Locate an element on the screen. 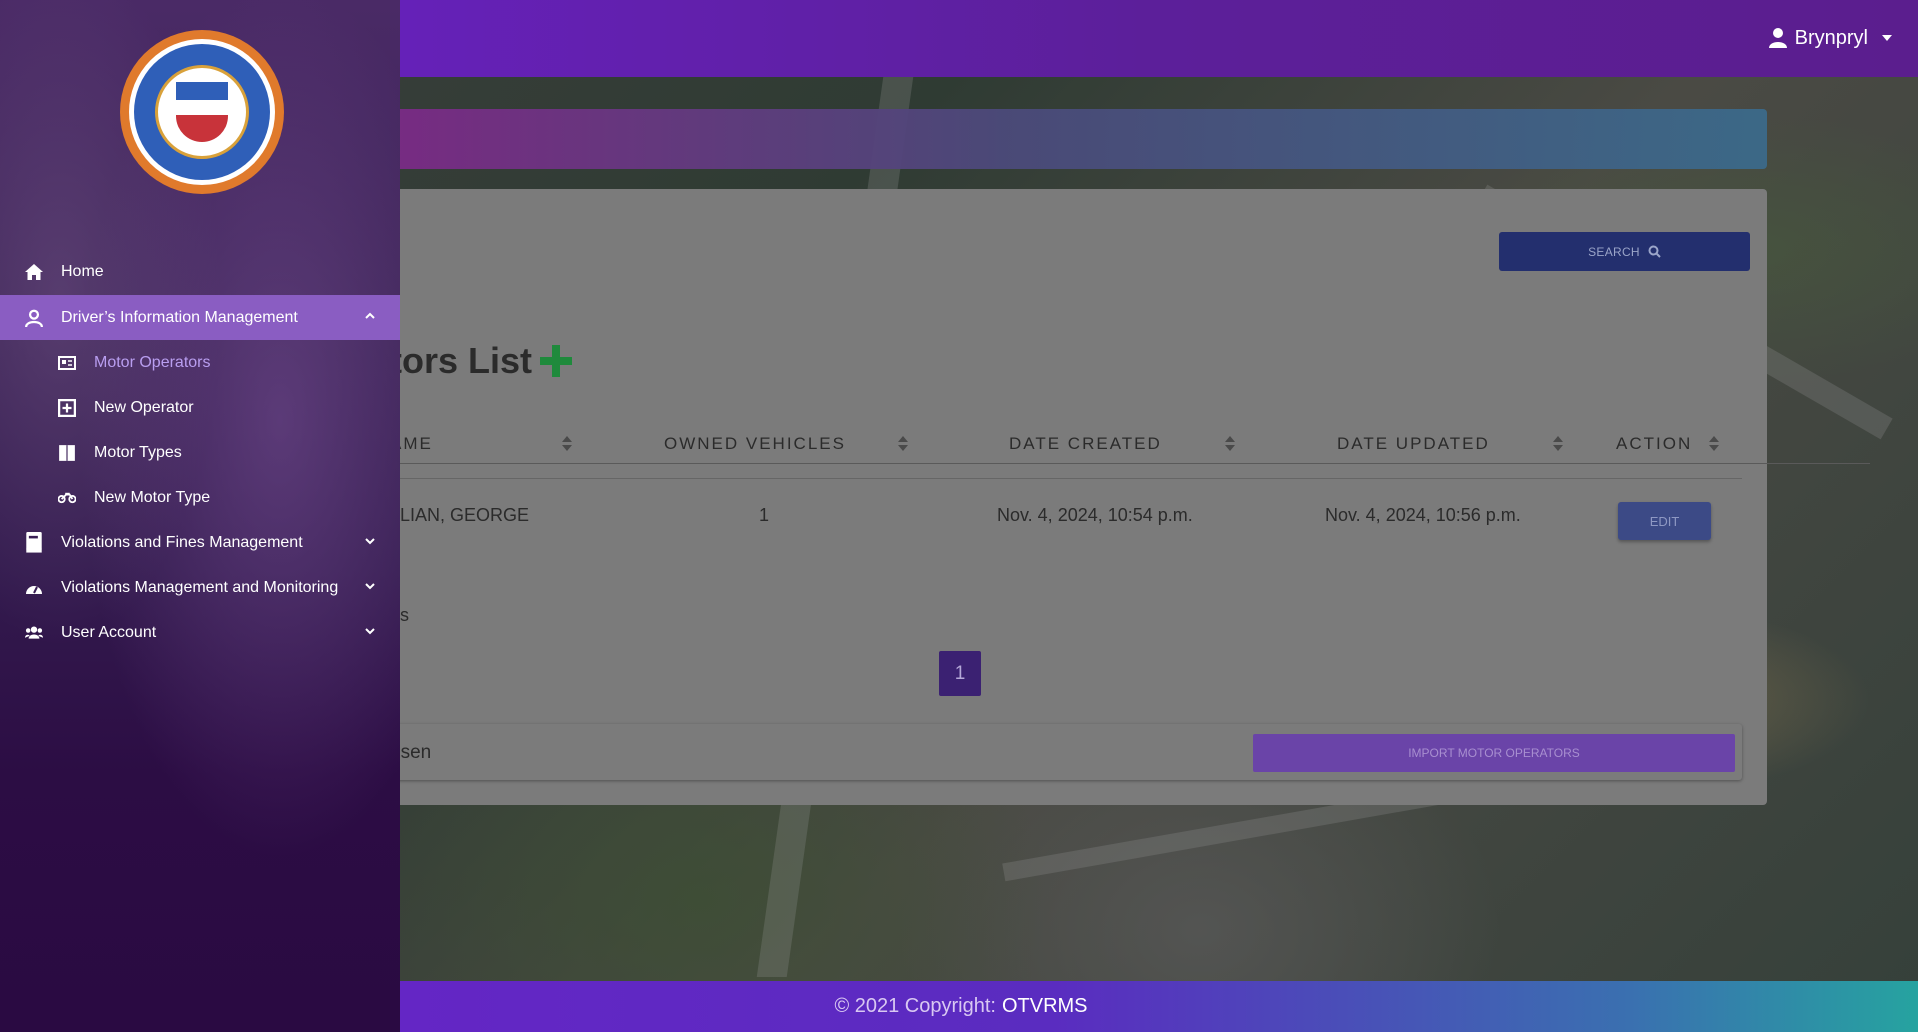  sidebar-subitem-label: New Operator is located at coordinates (144, 407).